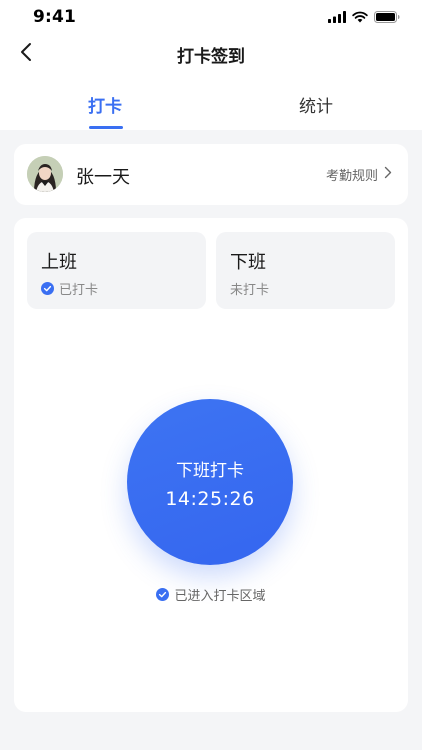 Image resolution: width=422 pixels, height=750 pixels. Describe the element at coordinates (316, 104) in the screenshot. I see `tab-statistics: 统计` at that location.